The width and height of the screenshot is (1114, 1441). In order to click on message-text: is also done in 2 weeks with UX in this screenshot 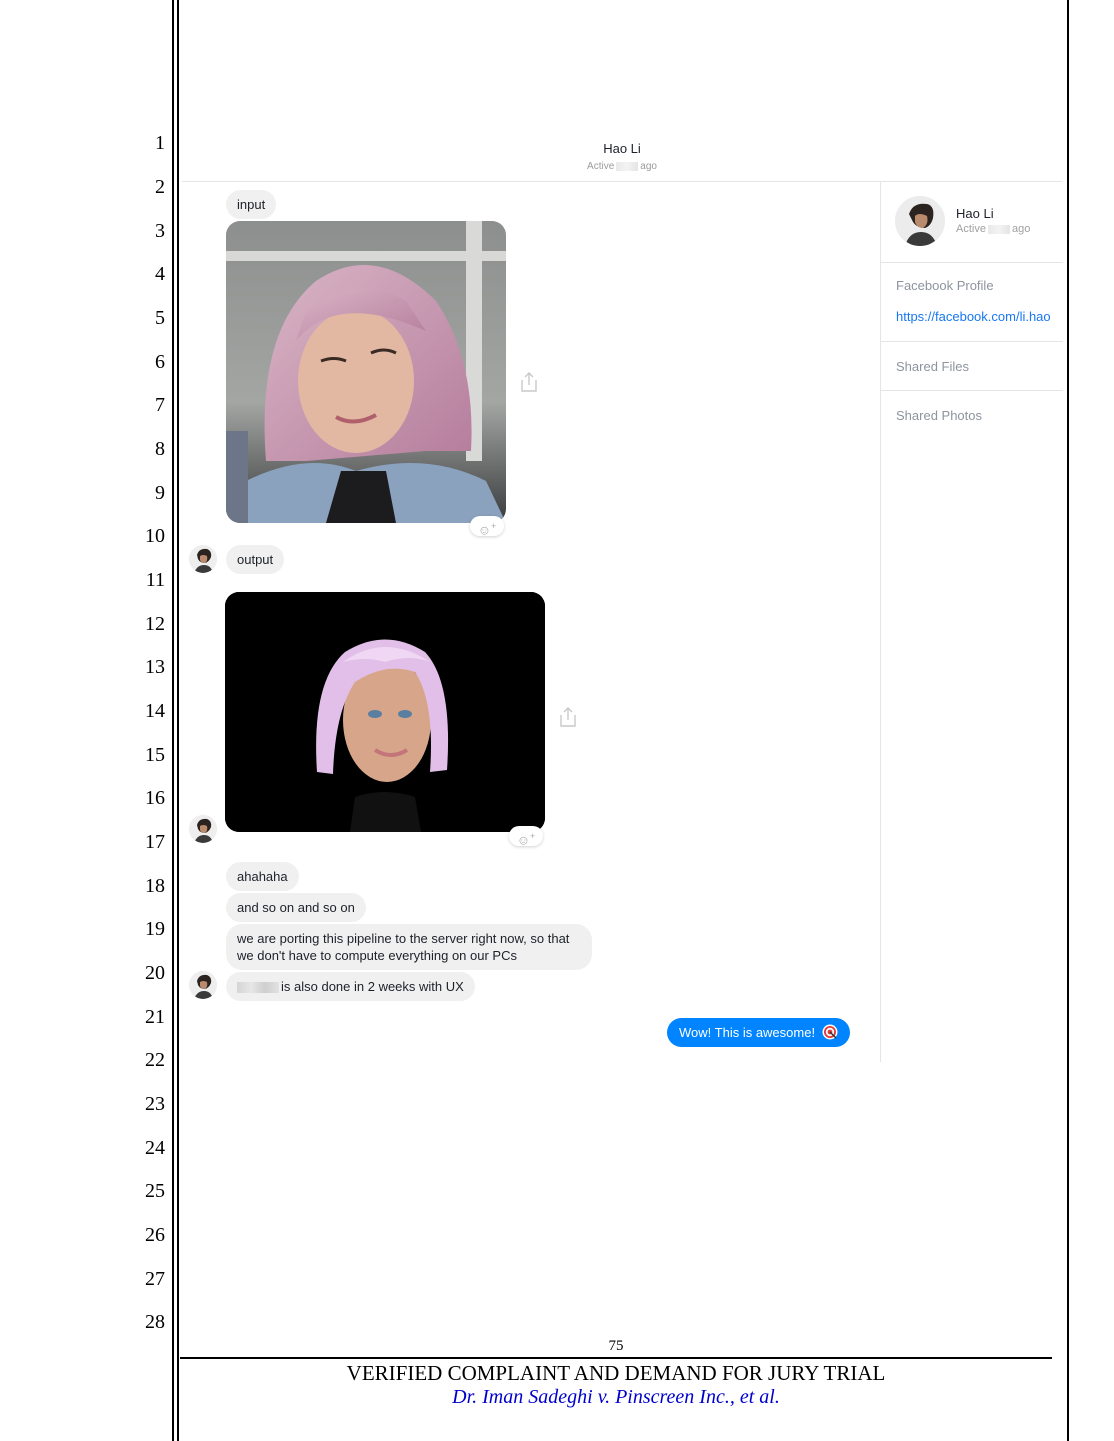, I will do `click(372, 986)`.